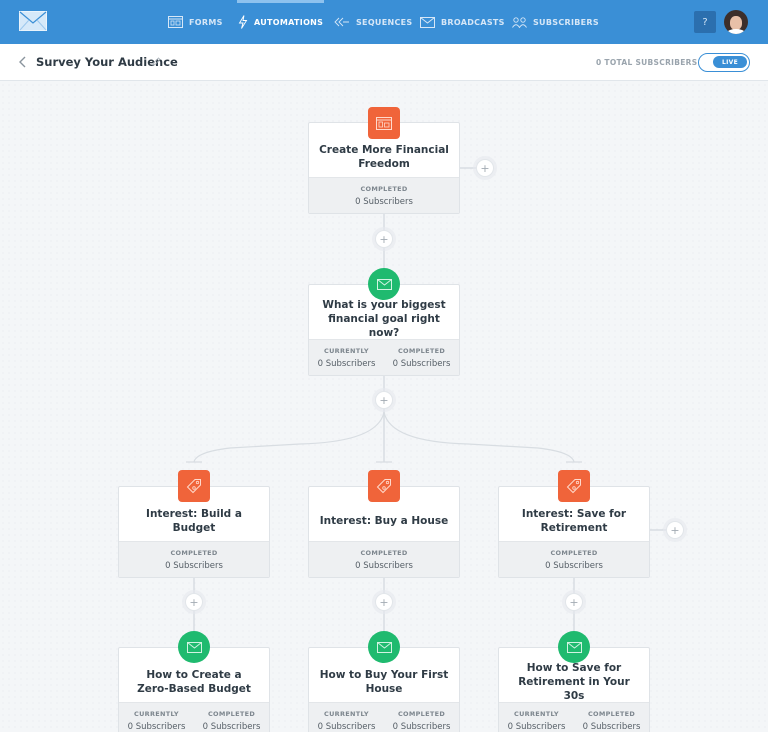 The image size is (768, 732). I want to click on nav-forms: FORMS, so click(195, 22).